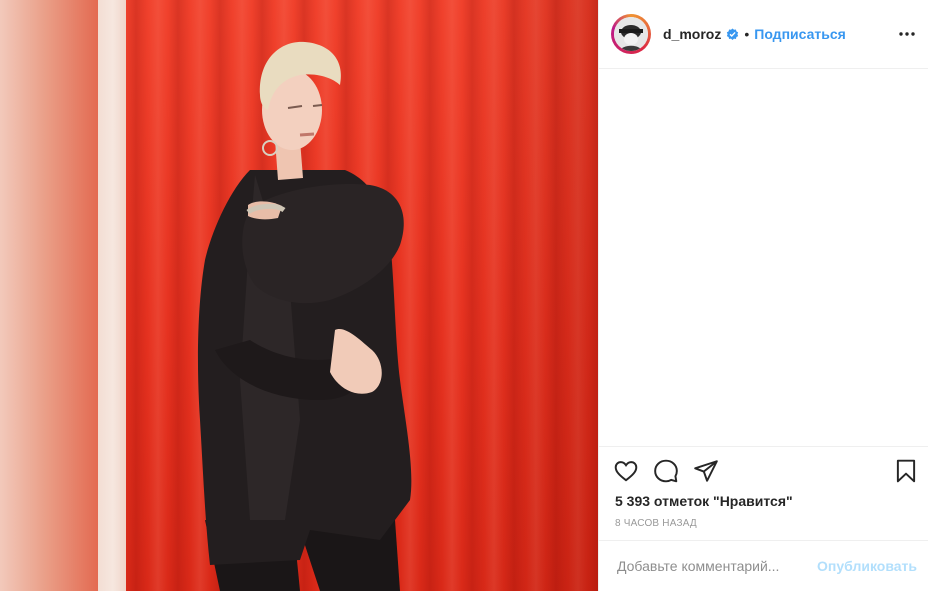 This screenshot has width=928, height=591. Describe the element at coordinates (706, 471) in the screenshot. I see `share-icon` at that location.